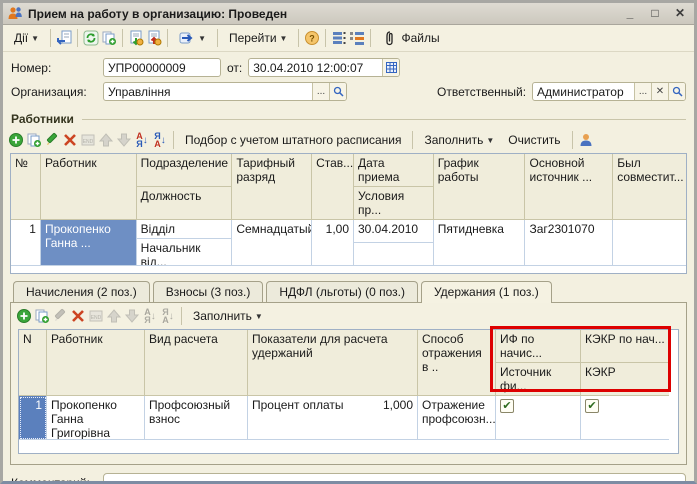 The height and width of the screenshot is (484, 697). Describe the element at coordinates (184, 170) in the screenshot. I see `col-header-department: Подразделение` at that location.